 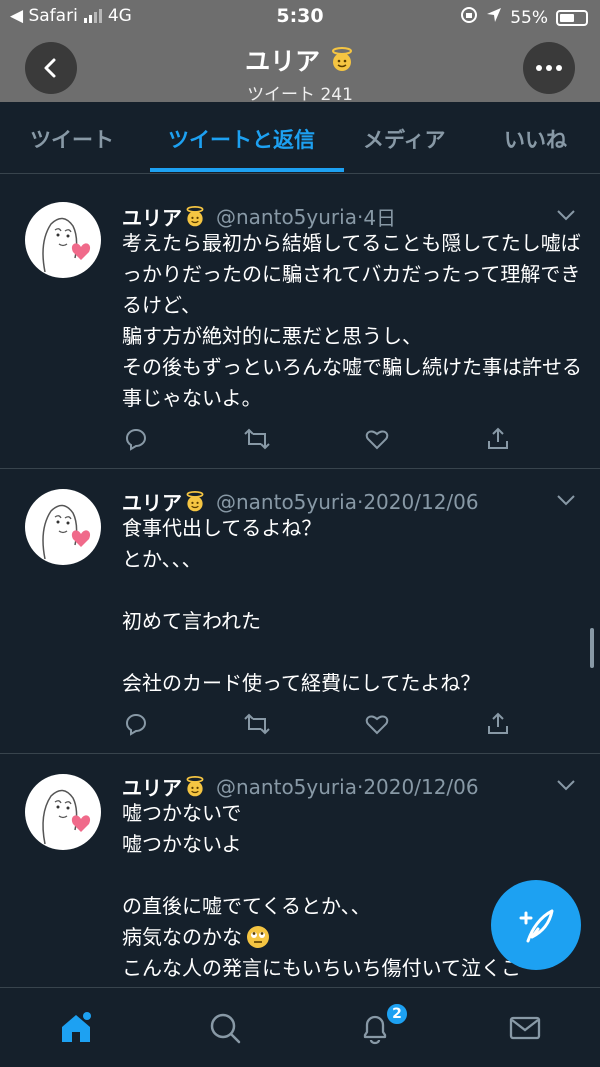 I want to click on tab-tweets: ツイート, so click(x=72, y=139).